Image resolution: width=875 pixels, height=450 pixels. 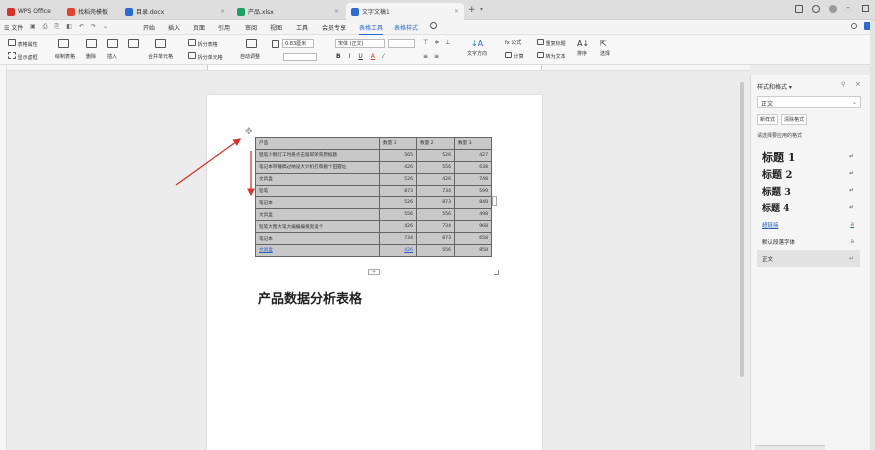 What do you see at coordinates (809, 102) in the screenshot?
I see `current-style-select: 正文 ⌄` at bounding box center [809, 102].